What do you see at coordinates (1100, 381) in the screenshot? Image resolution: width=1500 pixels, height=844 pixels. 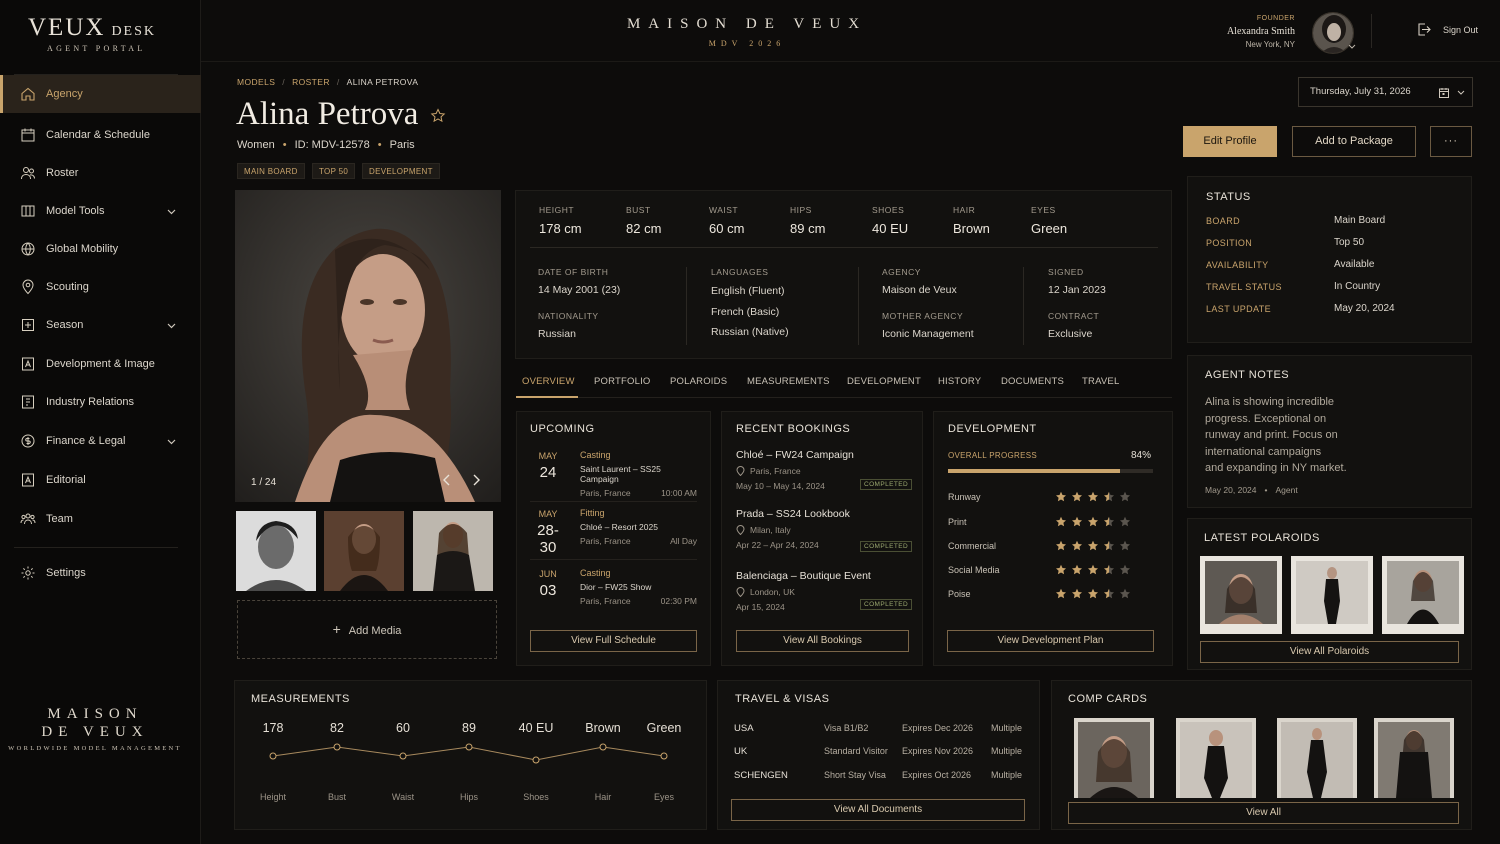 I see `tab-travel: TRAVEL` at bounding box center [1100, 381].